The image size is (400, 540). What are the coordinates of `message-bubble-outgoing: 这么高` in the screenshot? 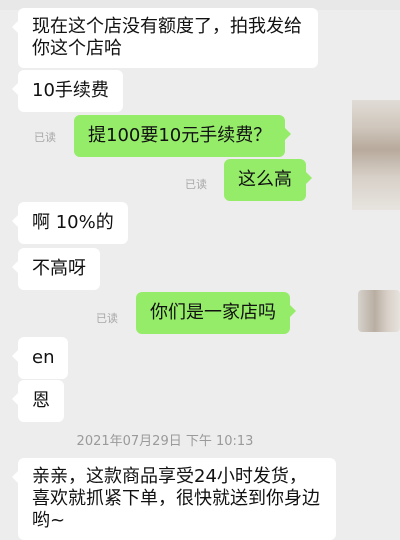 It's located at (268, 180).